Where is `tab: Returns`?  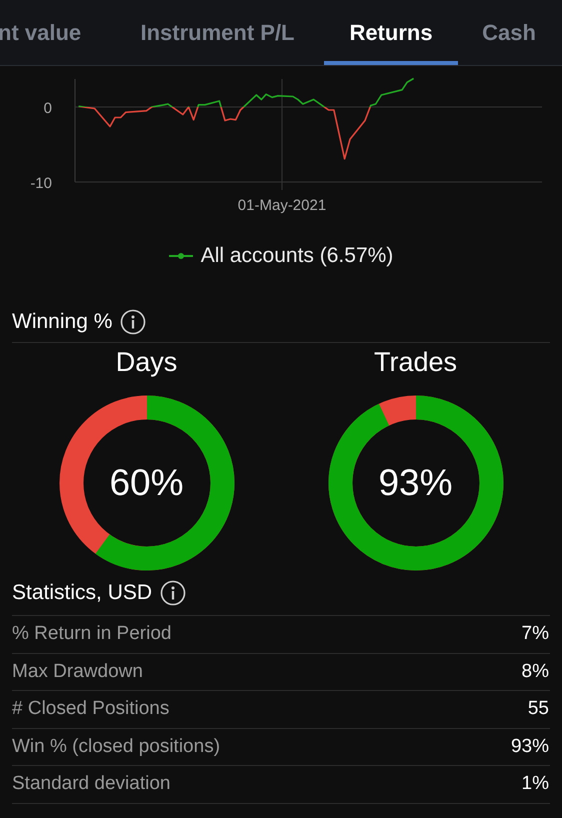
tab: Returns is located at coordinates (391, 32).